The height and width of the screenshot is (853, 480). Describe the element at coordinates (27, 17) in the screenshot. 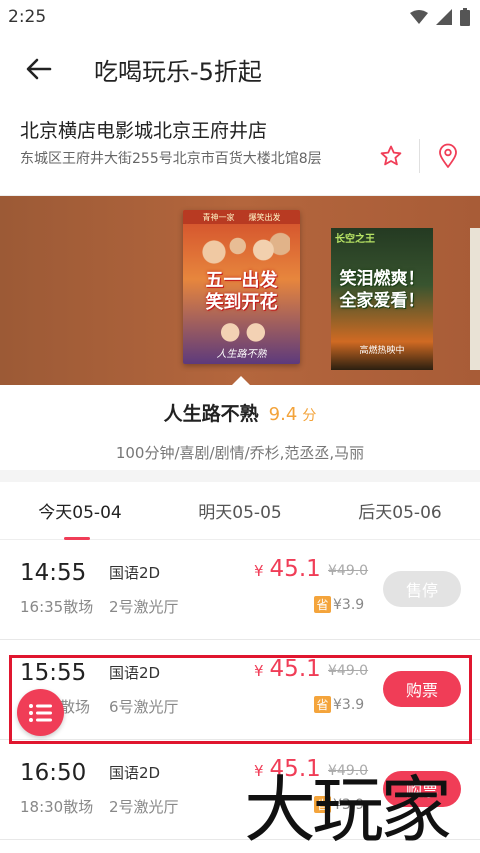

I see `status-time: 2:25` at that location.